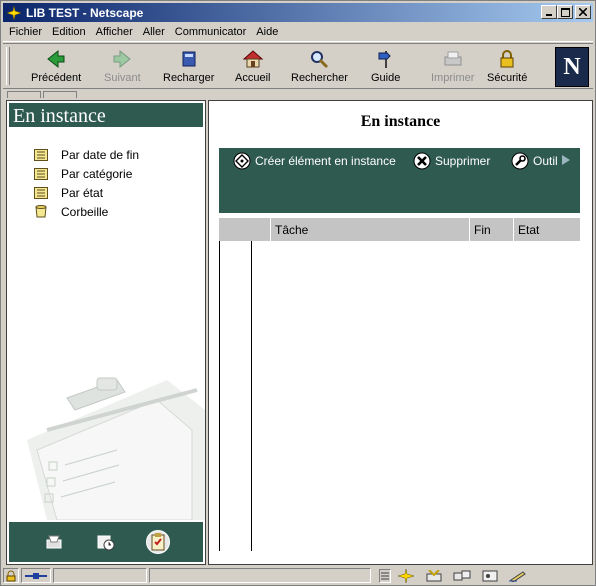 The width and height of the screenshot is (596, 586). What do you see at coordinates (386, 59) in the screenshot?
I see `guide-icon` at bounding box center [386, 59].